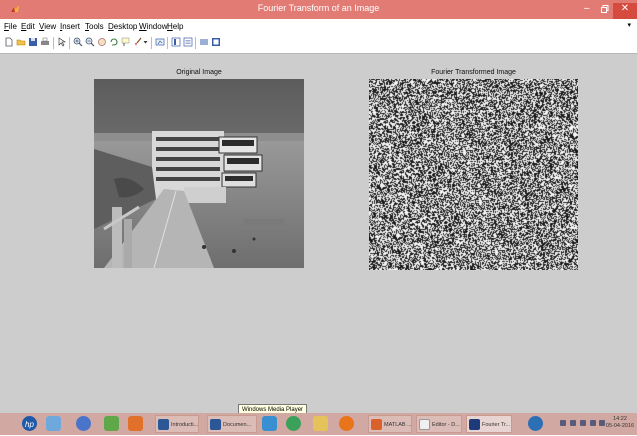 The image size is (637, 436). What do you see at coordinates (199, 72) in the screenshot?
I see `original-image-title: Original Image` at bounding box center [199, 72].